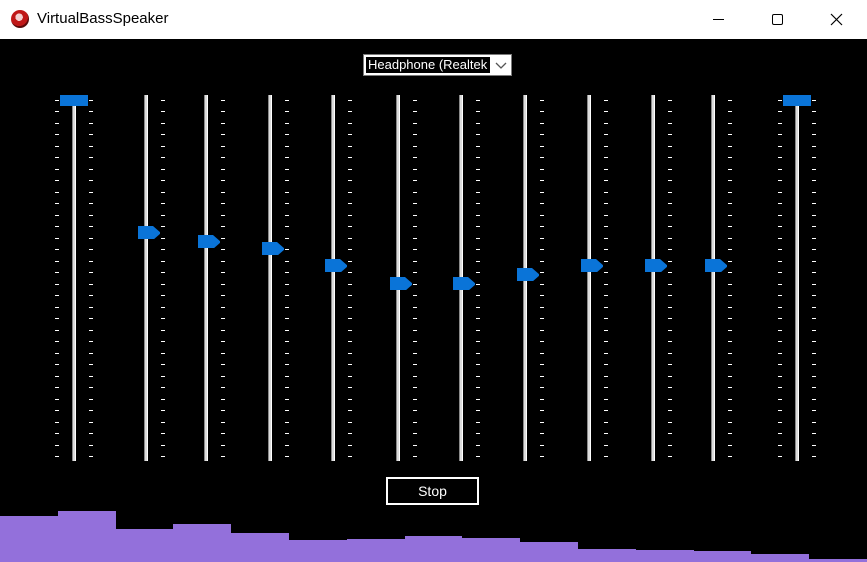 The height and width of the screenshot is (562, 867). What do you see at coordinates (437, 65) in the screenshot?
I see `device-select: Headphone (Realtek` at bounding box center [437, 65].